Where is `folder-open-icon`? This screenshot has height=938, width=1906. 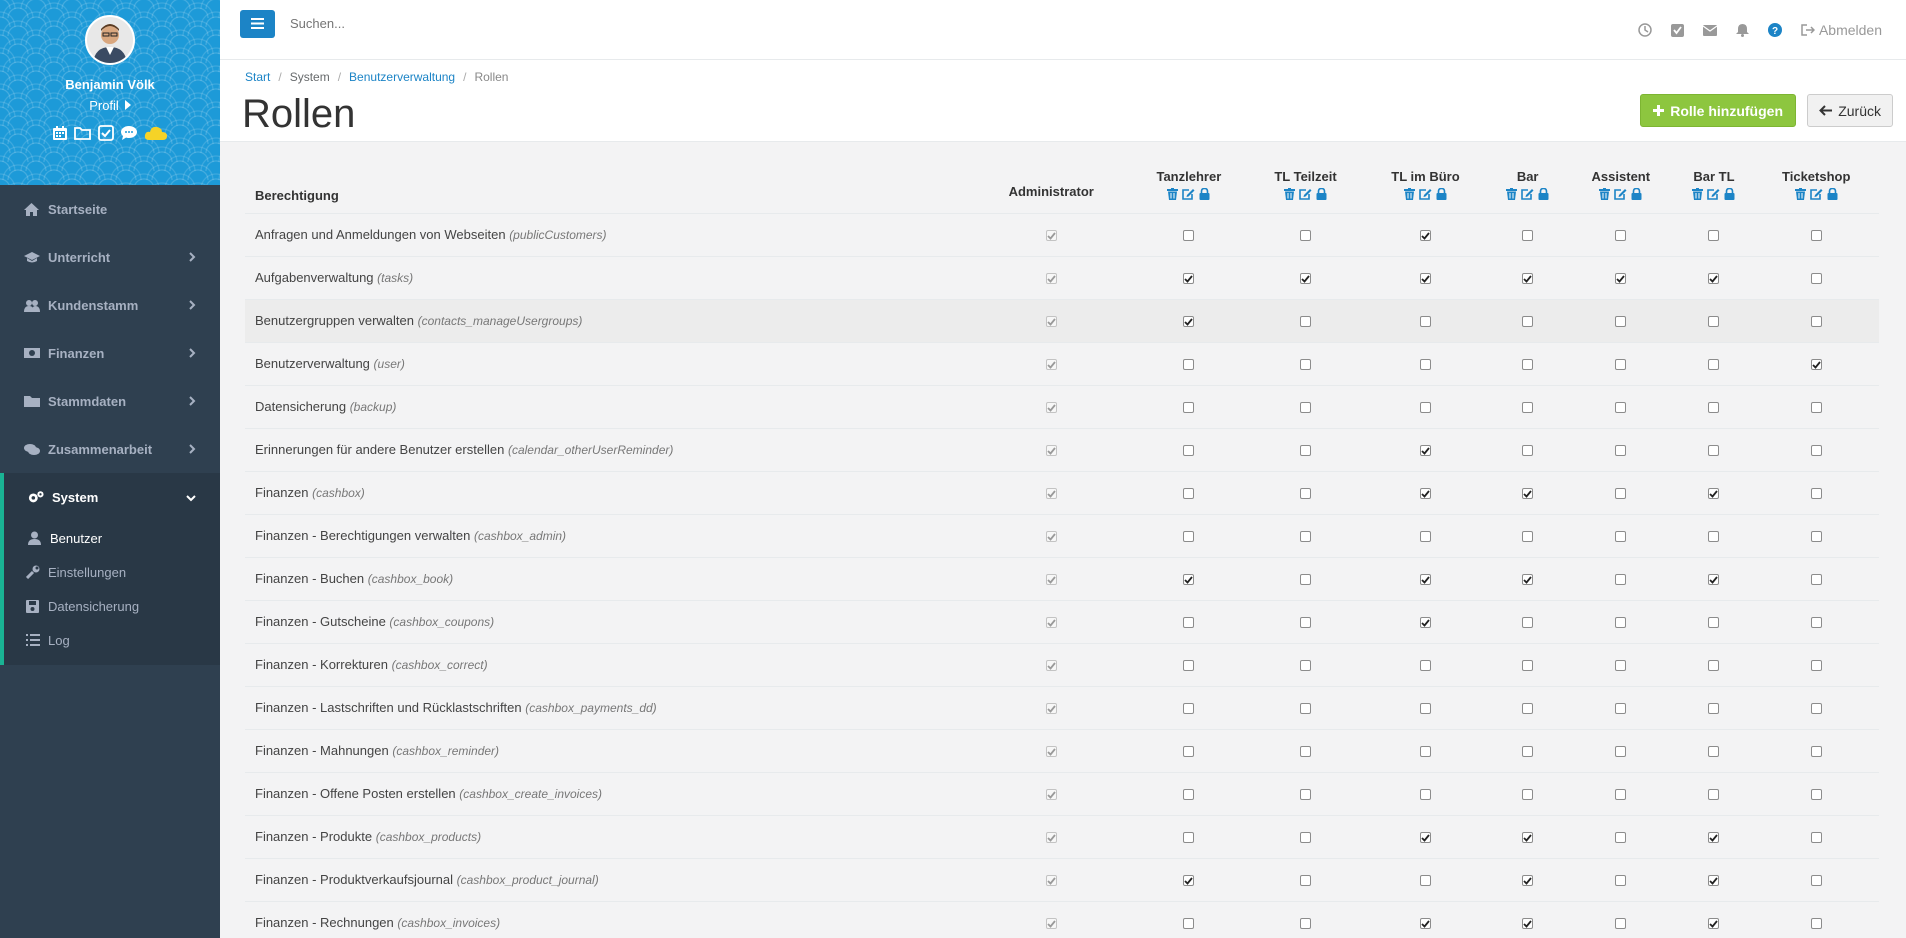
folder-open-icon is located at coordinates (83, 133).